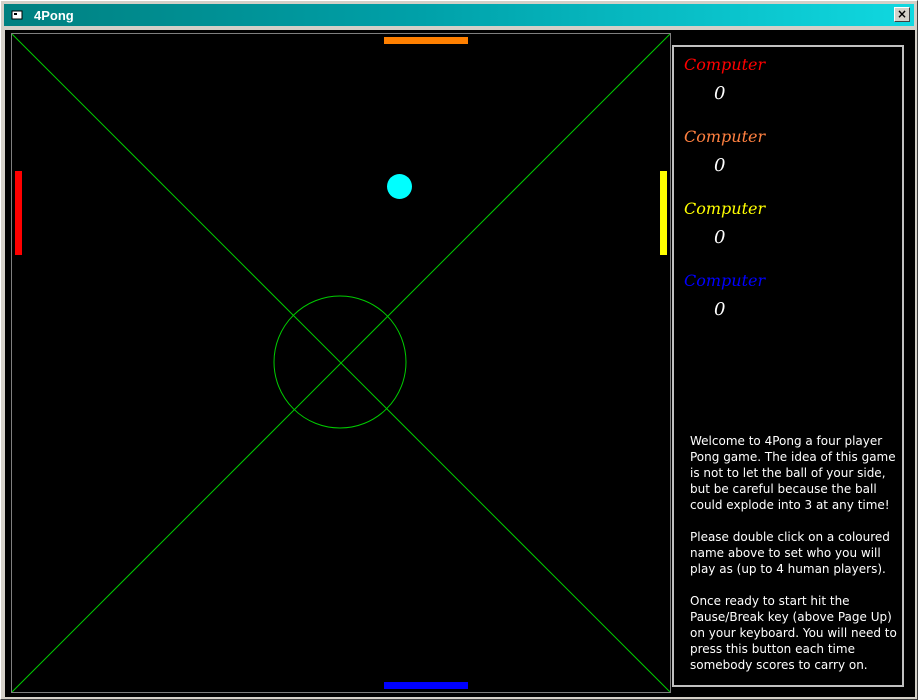  I want to click on paddle-right, so click(663, 213).